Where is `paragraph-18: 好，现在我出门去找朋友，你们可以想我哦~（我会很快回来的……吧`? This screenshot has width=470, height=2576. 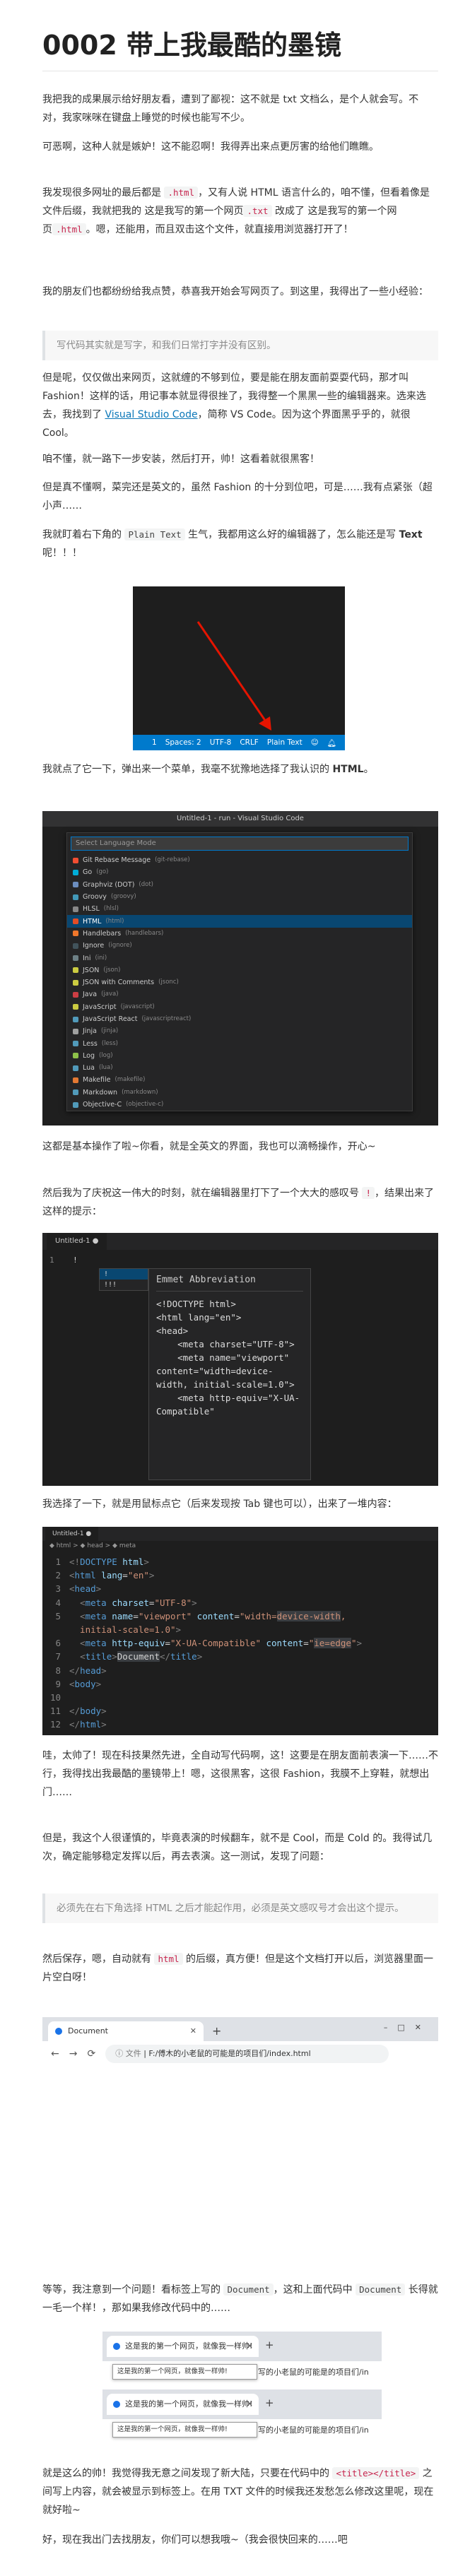
paragraph-18: 好，现在我出门去找朋友，你们可以想我哦~（我会很快回来的……吧 is located at coordinates (195, 2540).